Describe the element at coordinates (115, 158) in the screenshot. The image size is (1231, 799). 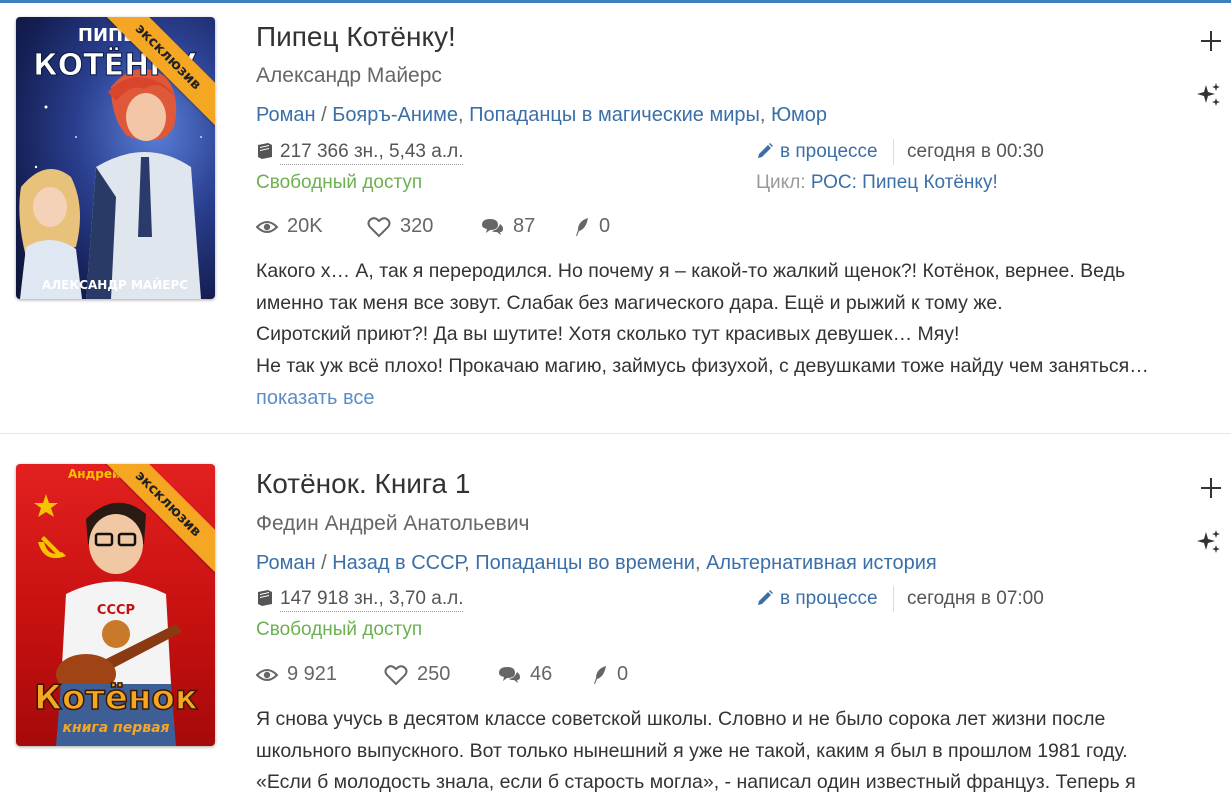
I see `book-cover: ПИПЕЦ КОТЁНКУ АЛЕКСАНДР МАЙЕРС эксклюзив` at that location.